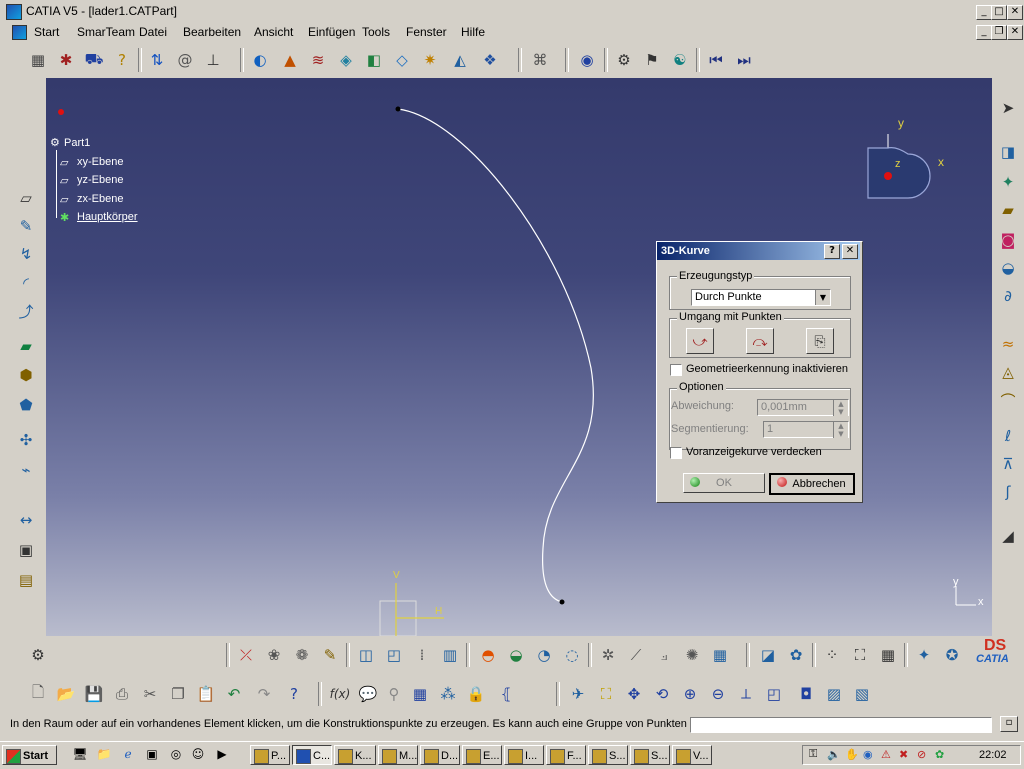 The image size is (1024, 769). I want to click on tray-clock: 22:02, so click(993, 755).